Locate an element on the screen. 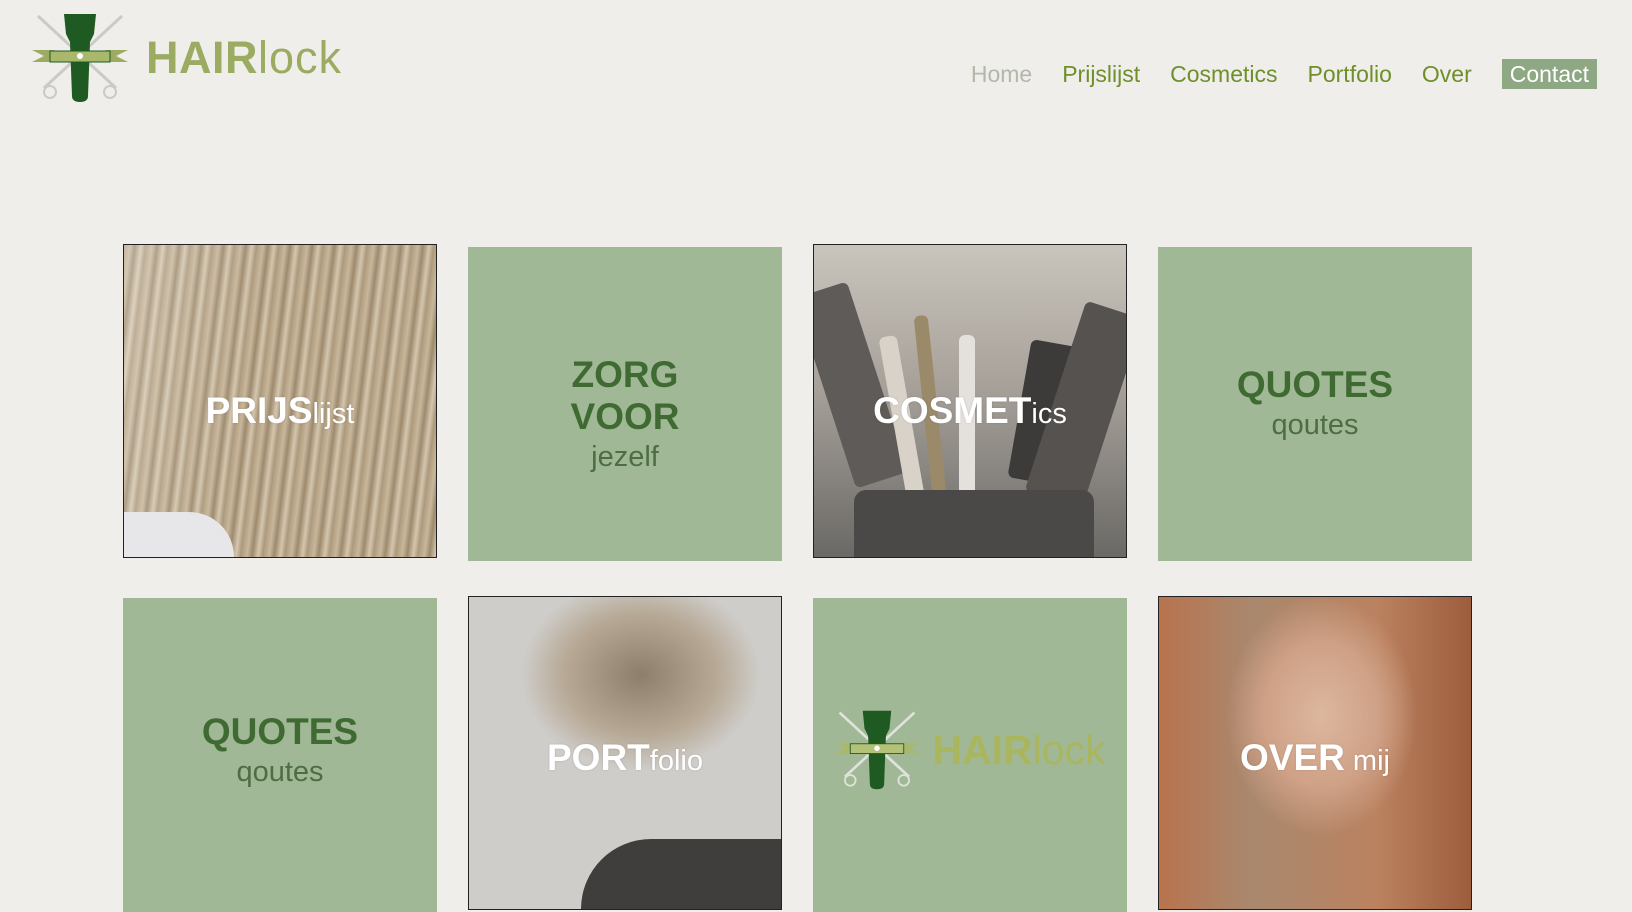 The height and width of the screenshot is (912, 1632). nav-over: Over is located at coordinates (1447, 74).